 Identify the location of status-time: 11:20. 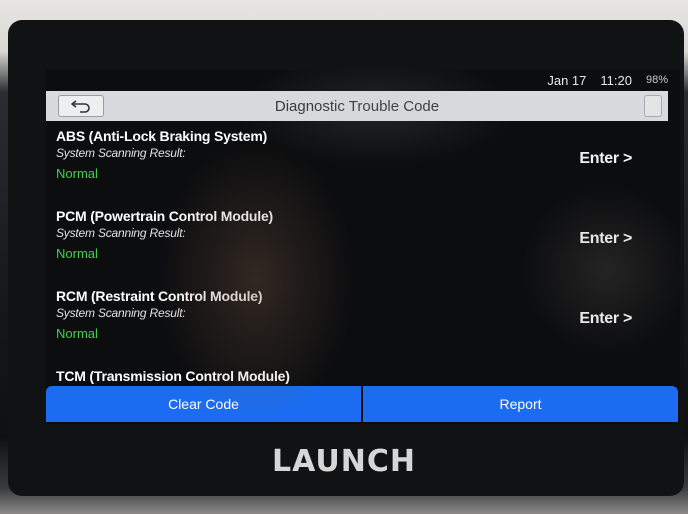
(616, 80).